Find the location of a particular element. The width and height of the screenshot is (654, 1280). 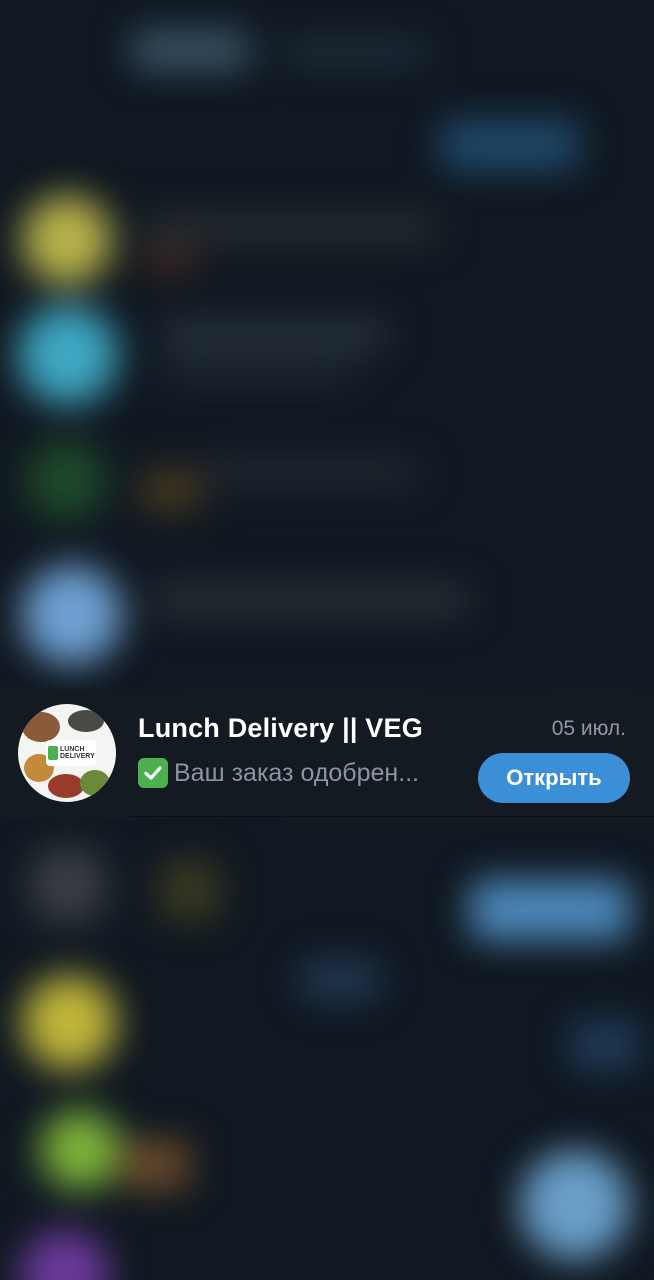

chat-date: 05 июл. is located at coordinates (588, 728).